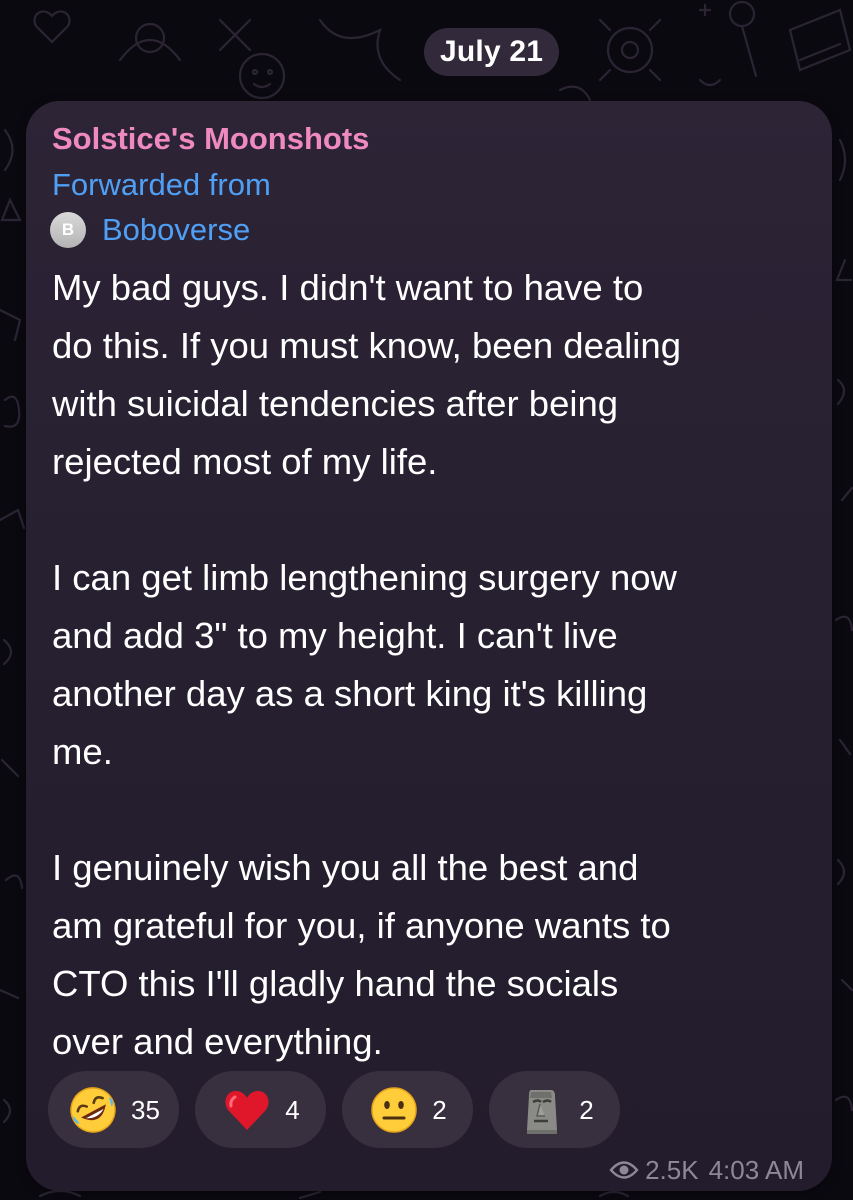 The height and width of the screenshot is (1200, 853). I want to click on forward-source: B Boboverse, so click(150, 230).